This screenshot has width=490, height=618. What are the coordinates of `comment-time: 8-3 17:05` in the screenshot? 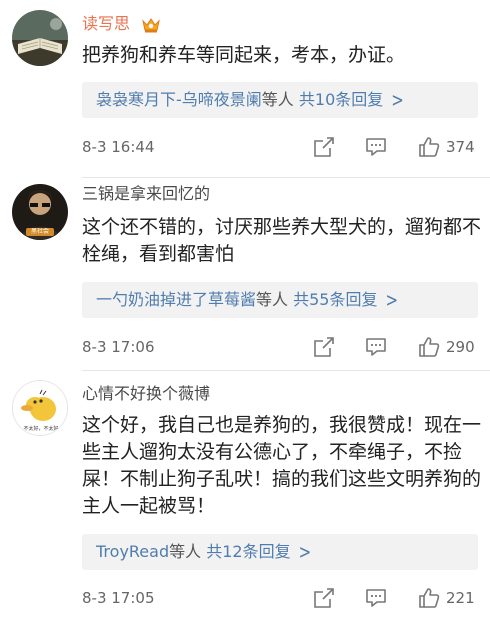 It's located at (118, 598).